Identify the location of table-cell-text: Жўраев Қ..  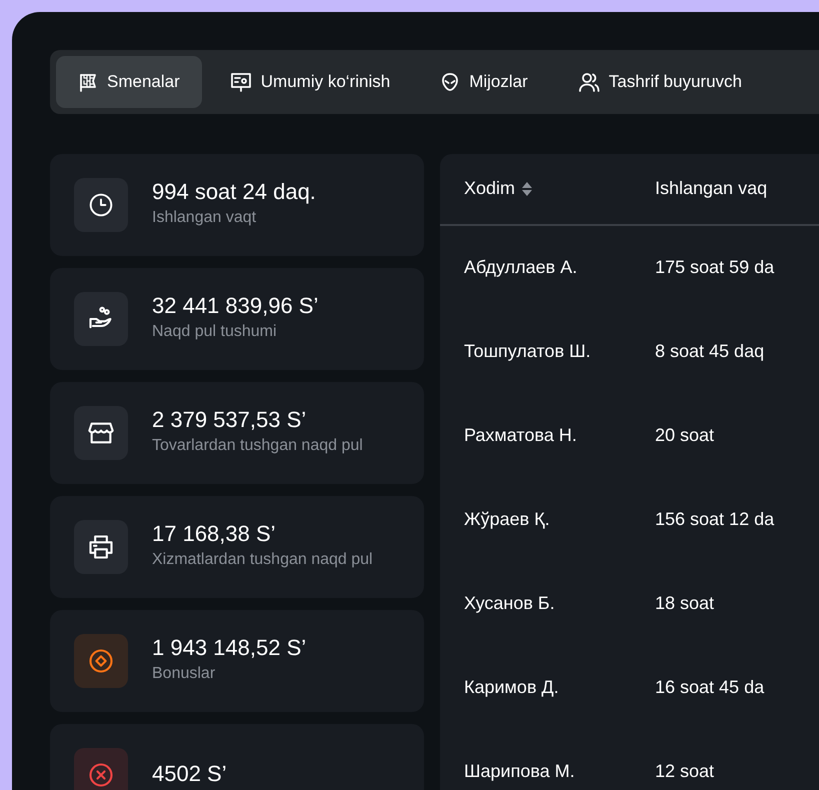
(507, 519).